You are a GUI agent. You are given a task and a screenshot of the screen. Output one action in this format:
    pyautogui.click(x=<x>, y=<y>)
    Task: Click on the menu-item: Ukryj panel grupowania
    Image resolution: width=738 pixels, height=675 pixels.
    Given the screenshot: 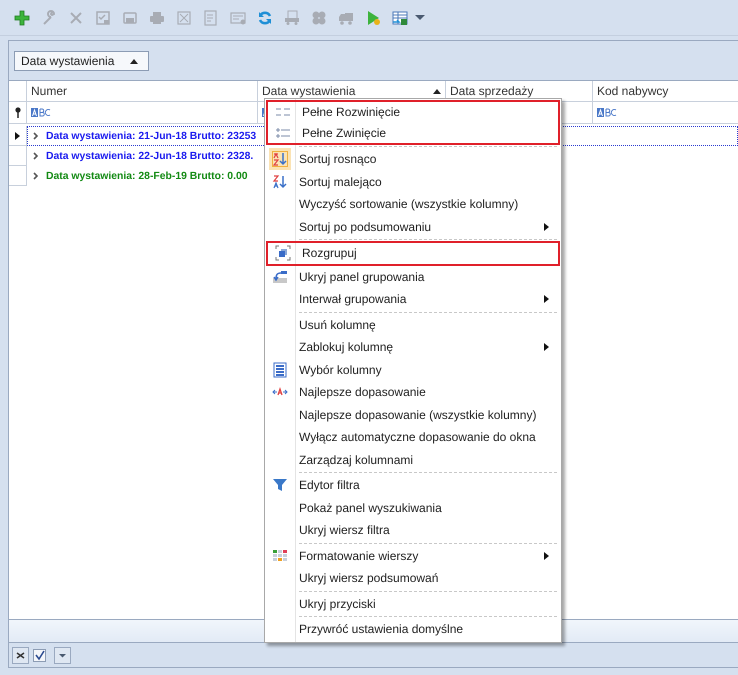 What is the action you would take?
    pyautogui.click(x=413, y=277)
    